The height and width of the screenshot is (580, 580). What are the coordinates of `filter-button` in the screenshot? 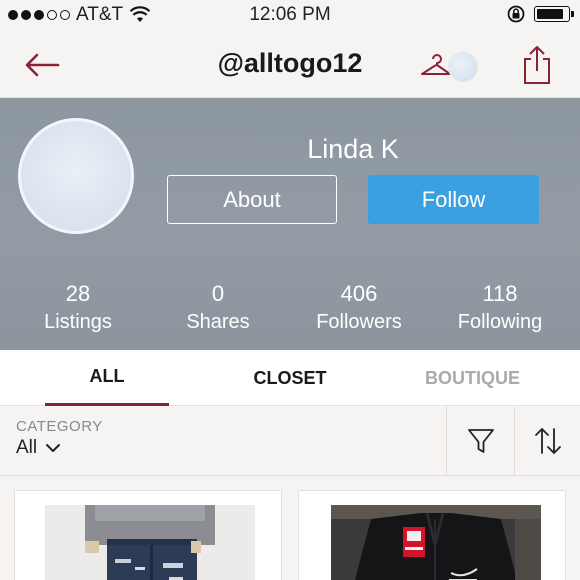 It's located at (480, 441).